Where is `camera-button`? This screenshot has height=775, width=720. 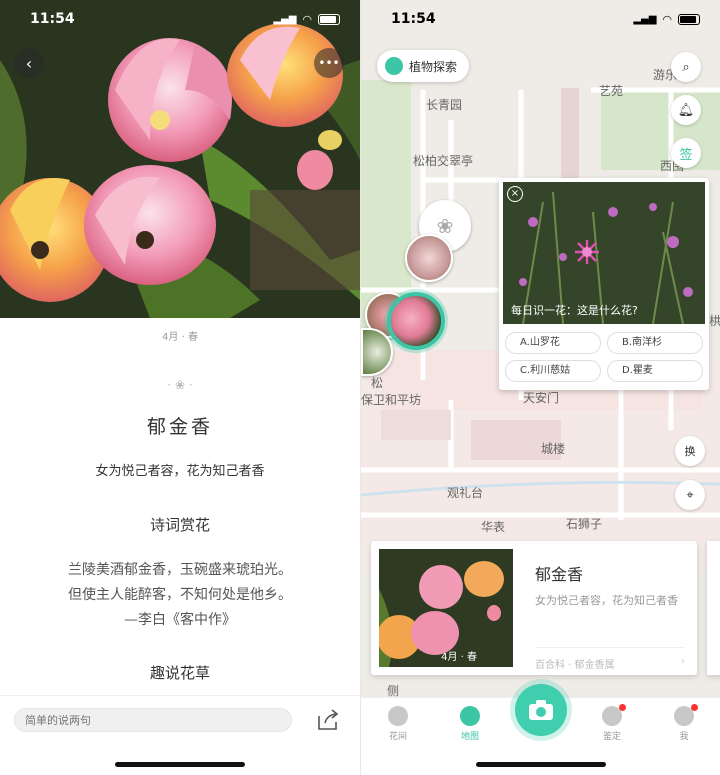
camera-button is located at coordinates (541, 710).